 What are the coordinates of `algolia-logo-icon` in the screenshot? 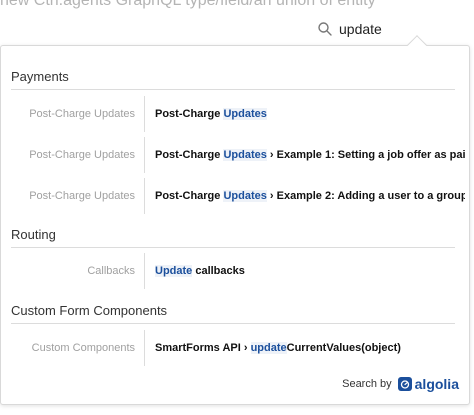 It's located at (404, 384).